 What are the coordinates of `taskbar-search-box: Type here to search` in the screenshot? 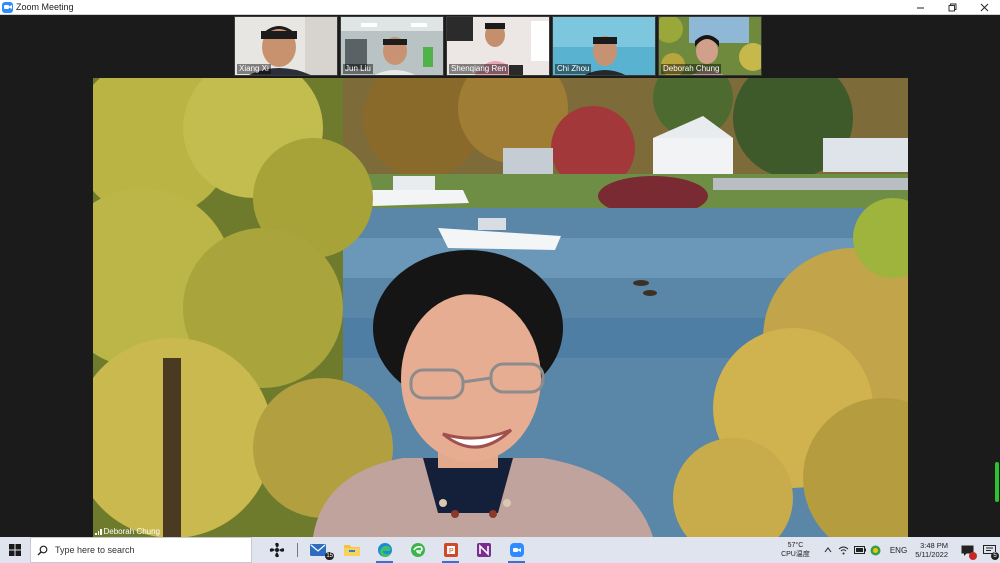 It's located at (141, 550).